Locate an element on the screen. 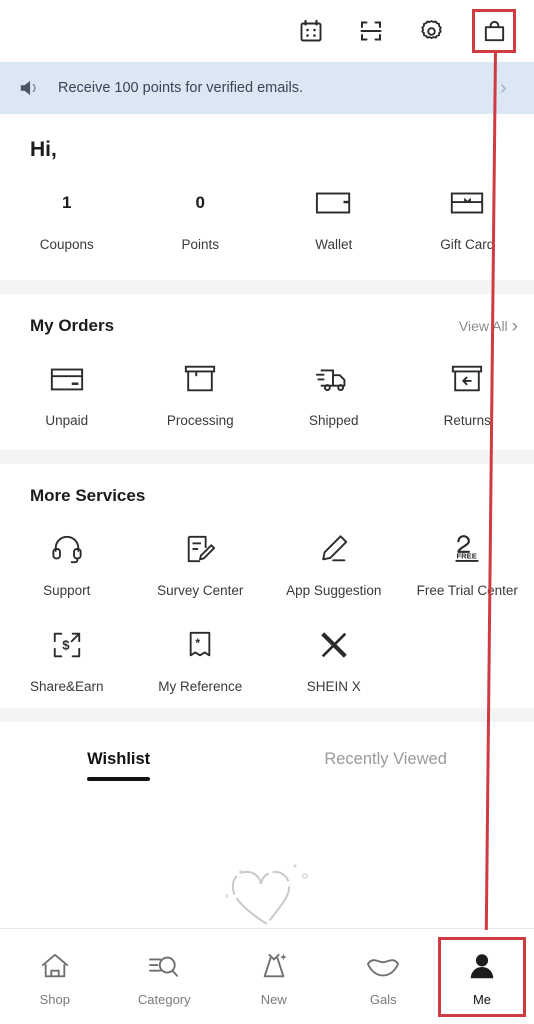 This screenshot has height=1024, width=534. order-item-processing: Processing is located at coordinates (201, 393).